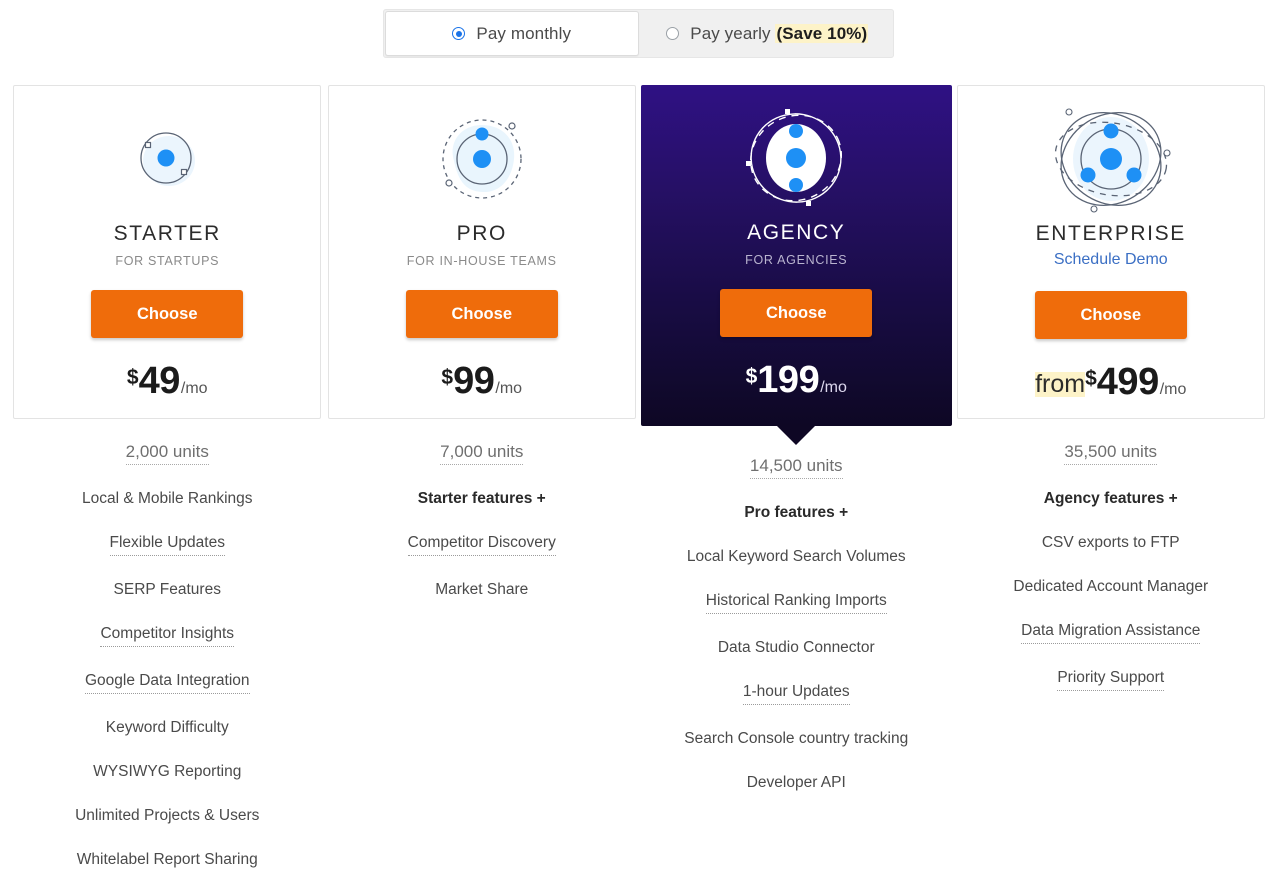 Image resolution: width=1277 pixels, height=870 pixels. Describe the element at coordinates (167, 314) in the screenshot. I see `choose-button-starter: Choose` at that location.